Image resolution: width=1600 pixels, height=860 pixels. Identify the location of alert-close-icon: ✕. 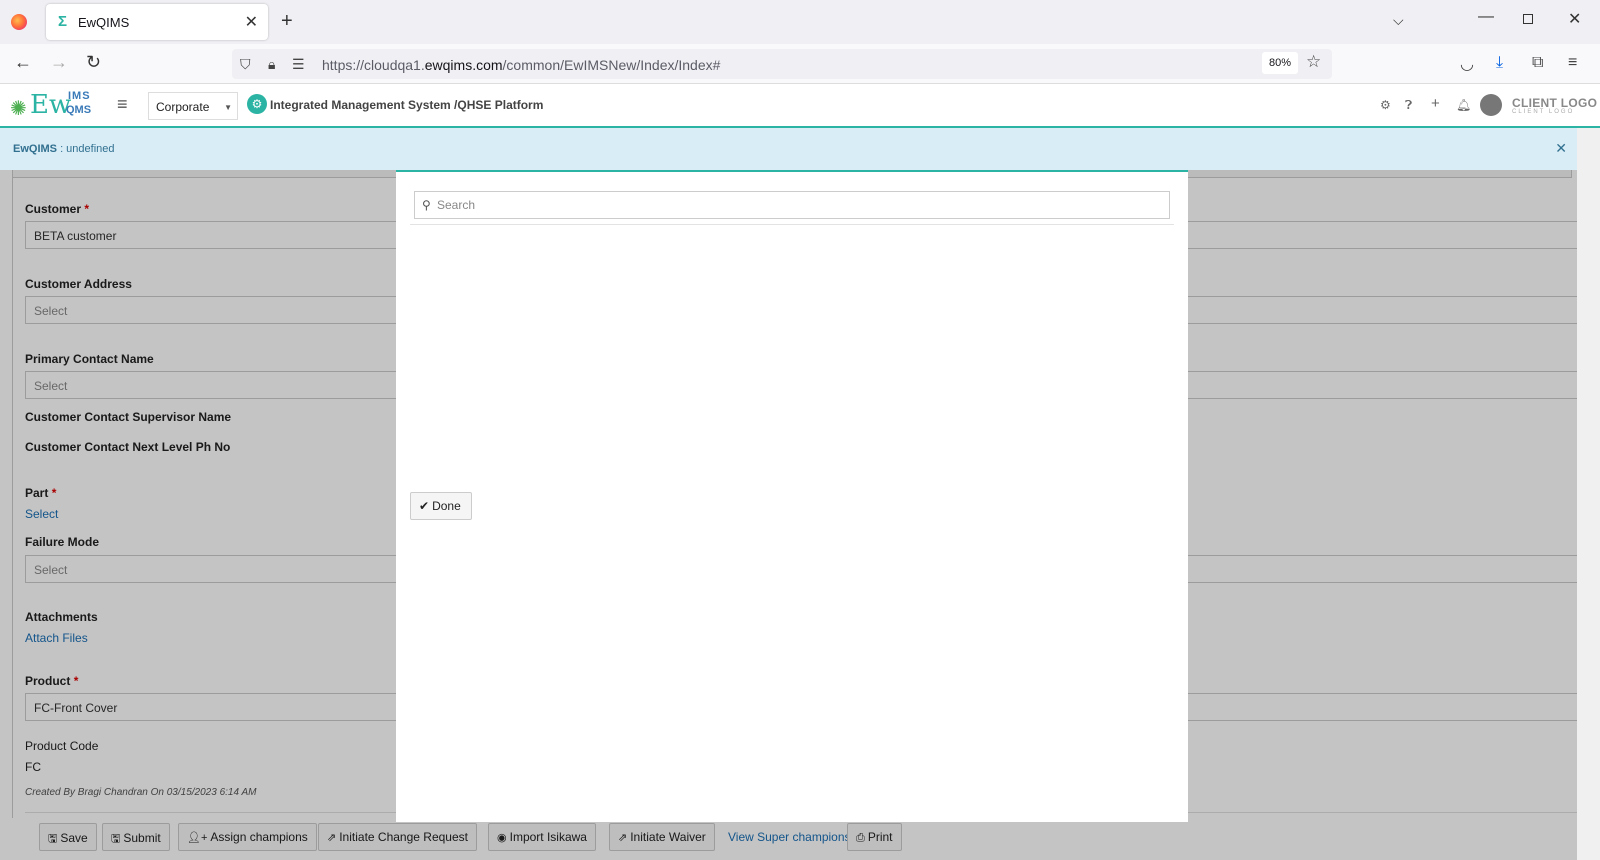
(1561, 148).